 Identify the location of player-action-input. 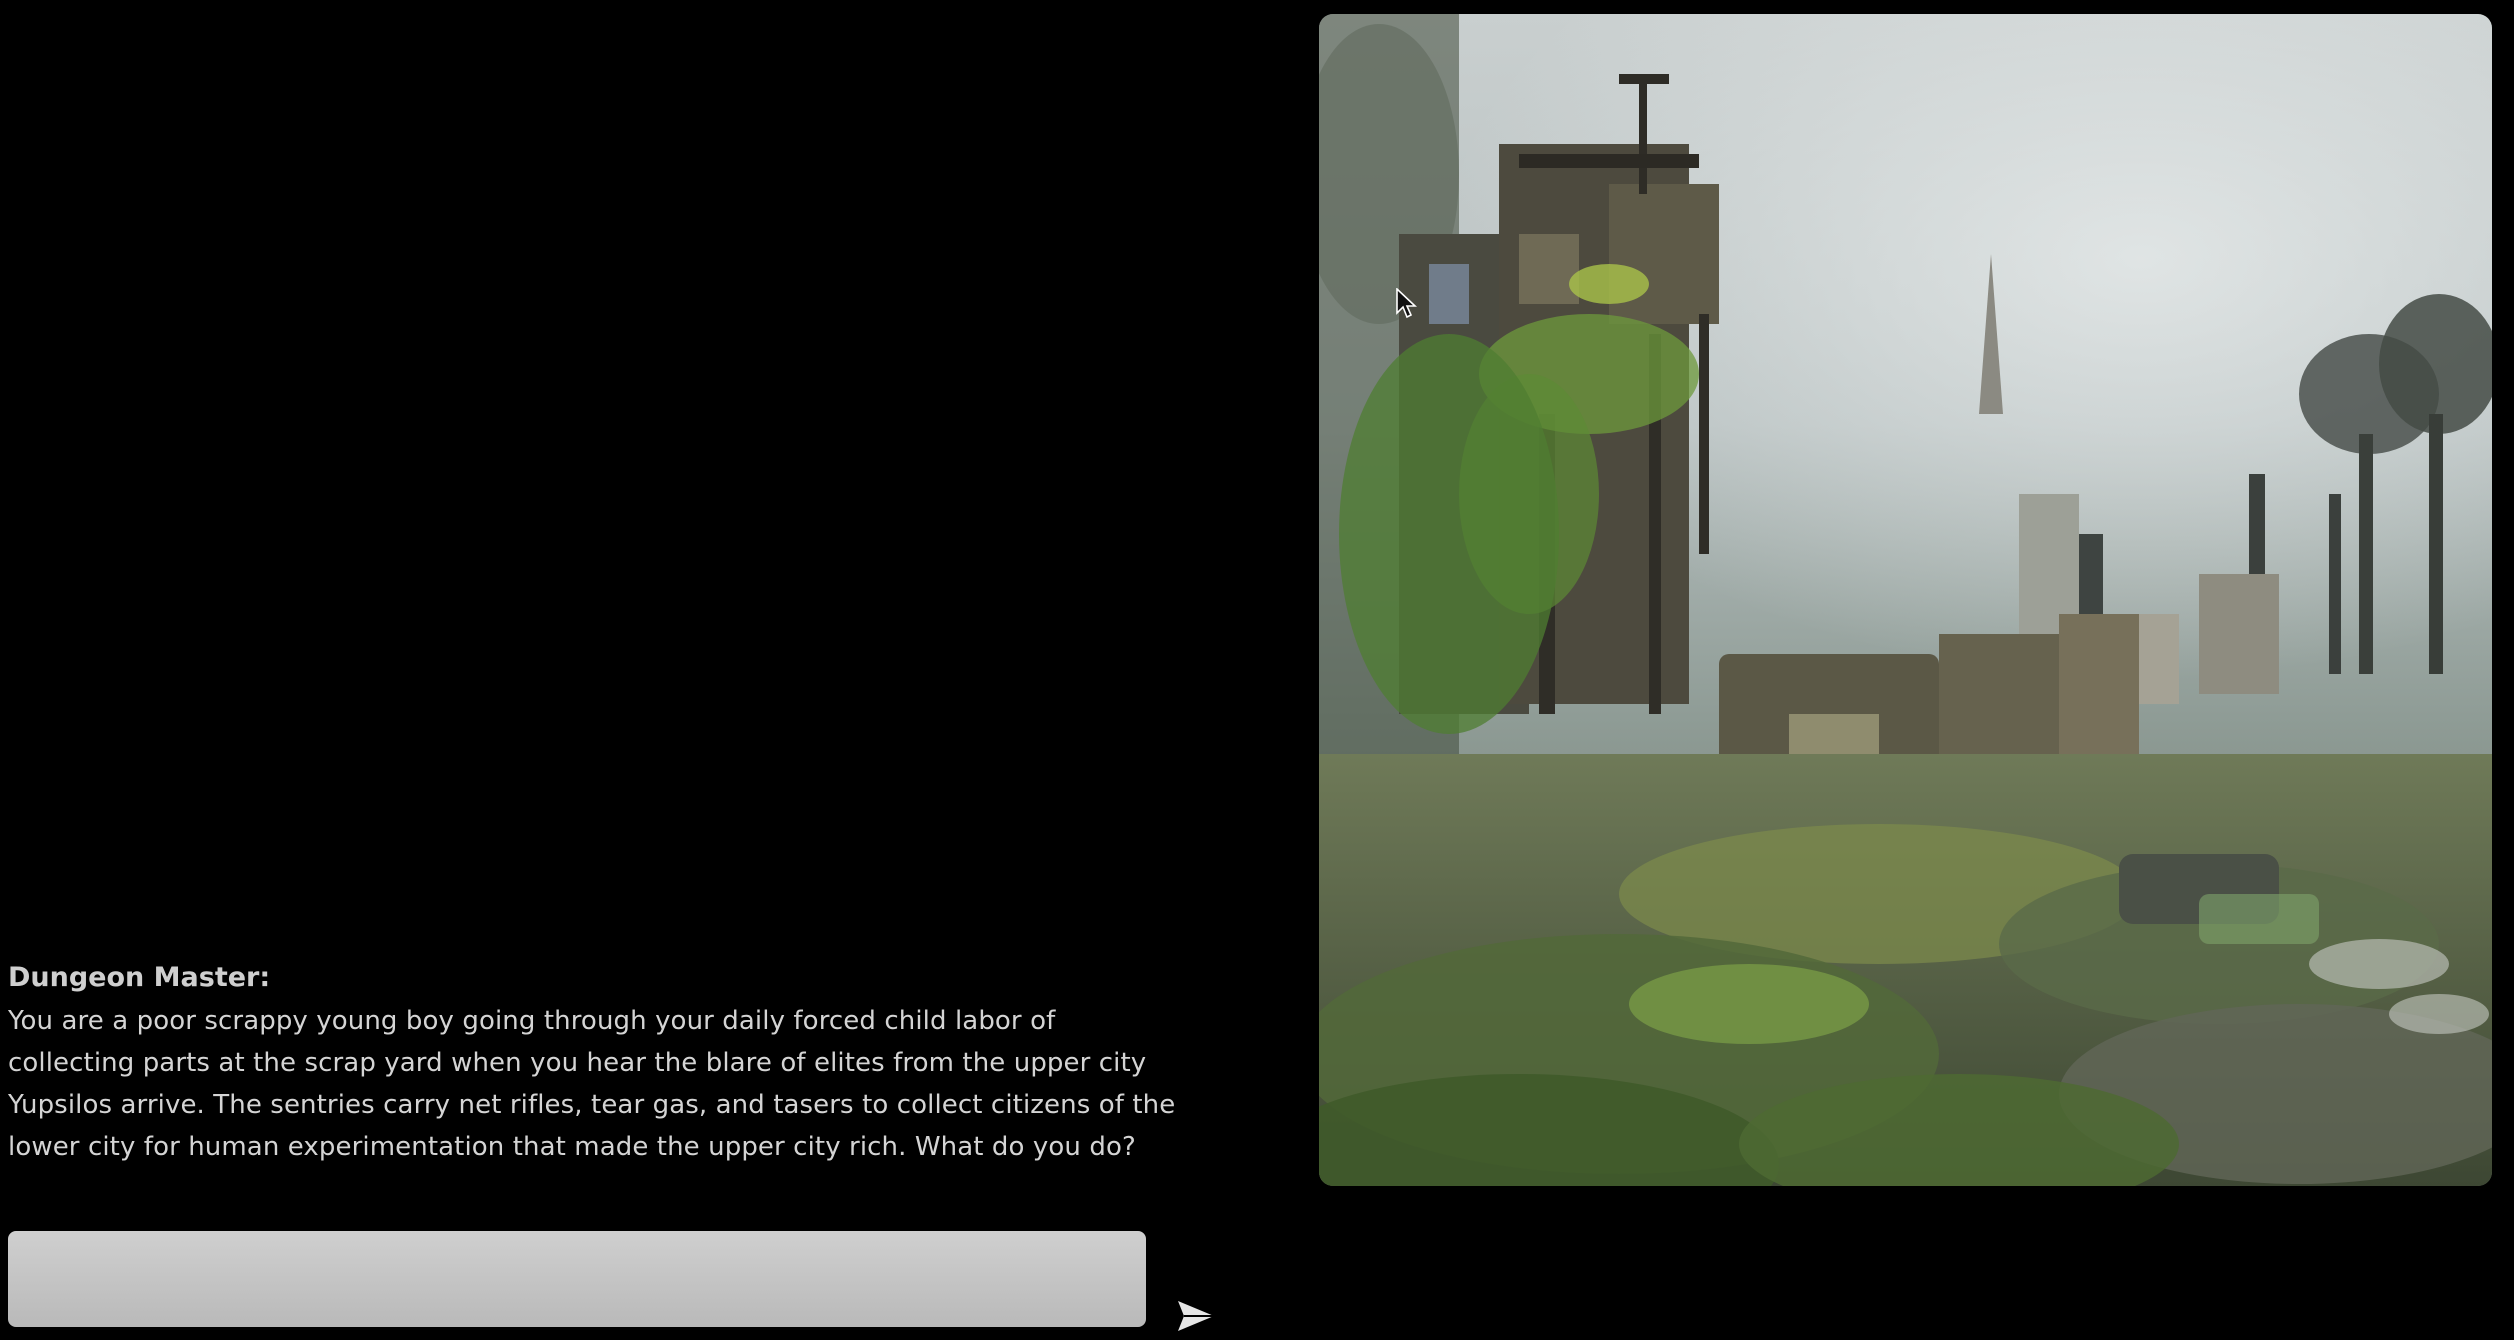
(577, 1279).